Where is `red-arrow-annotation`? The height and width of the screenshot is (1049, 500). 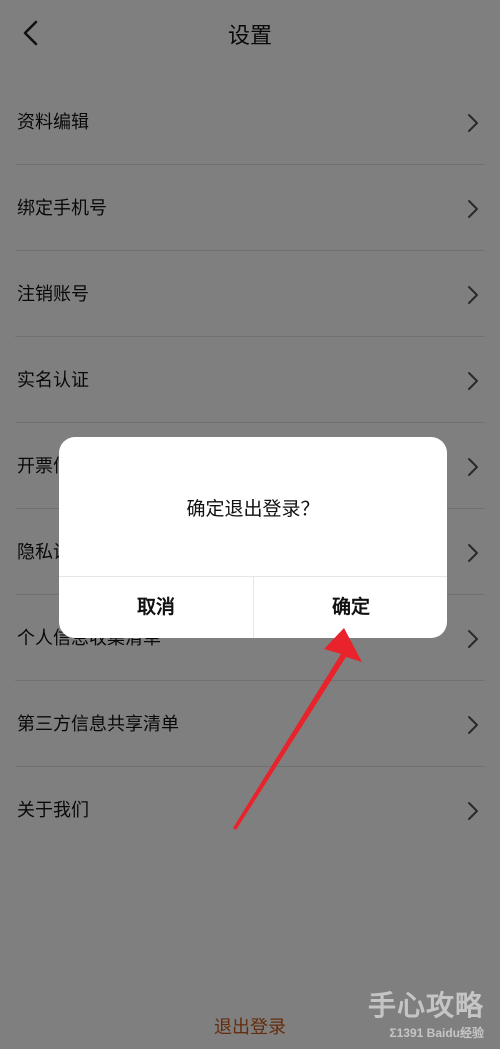 red-arrow-annotation is located at coordinates (297, 729).